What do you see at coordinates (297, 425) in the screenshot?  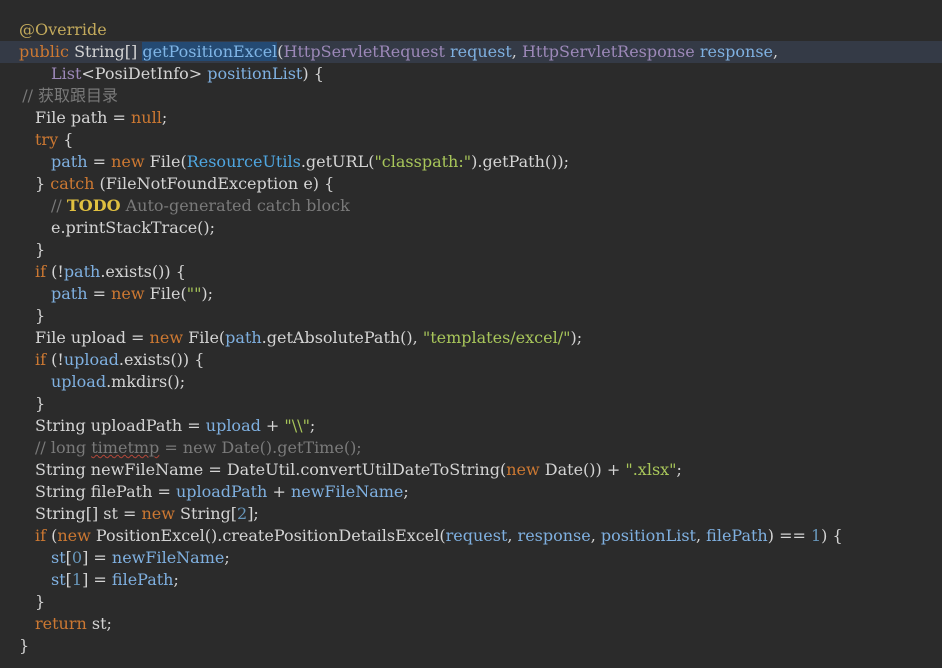 I see `code-token: "\\"` at bounding box center [297, 425].